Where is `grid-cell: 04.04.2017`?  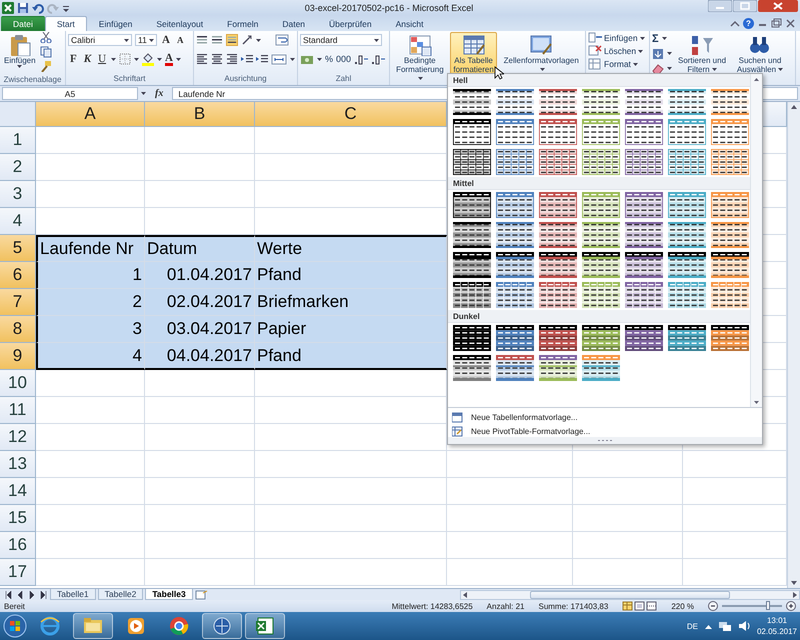
grid-cell: 04.04.2017 is located at coordinates (200, 356).